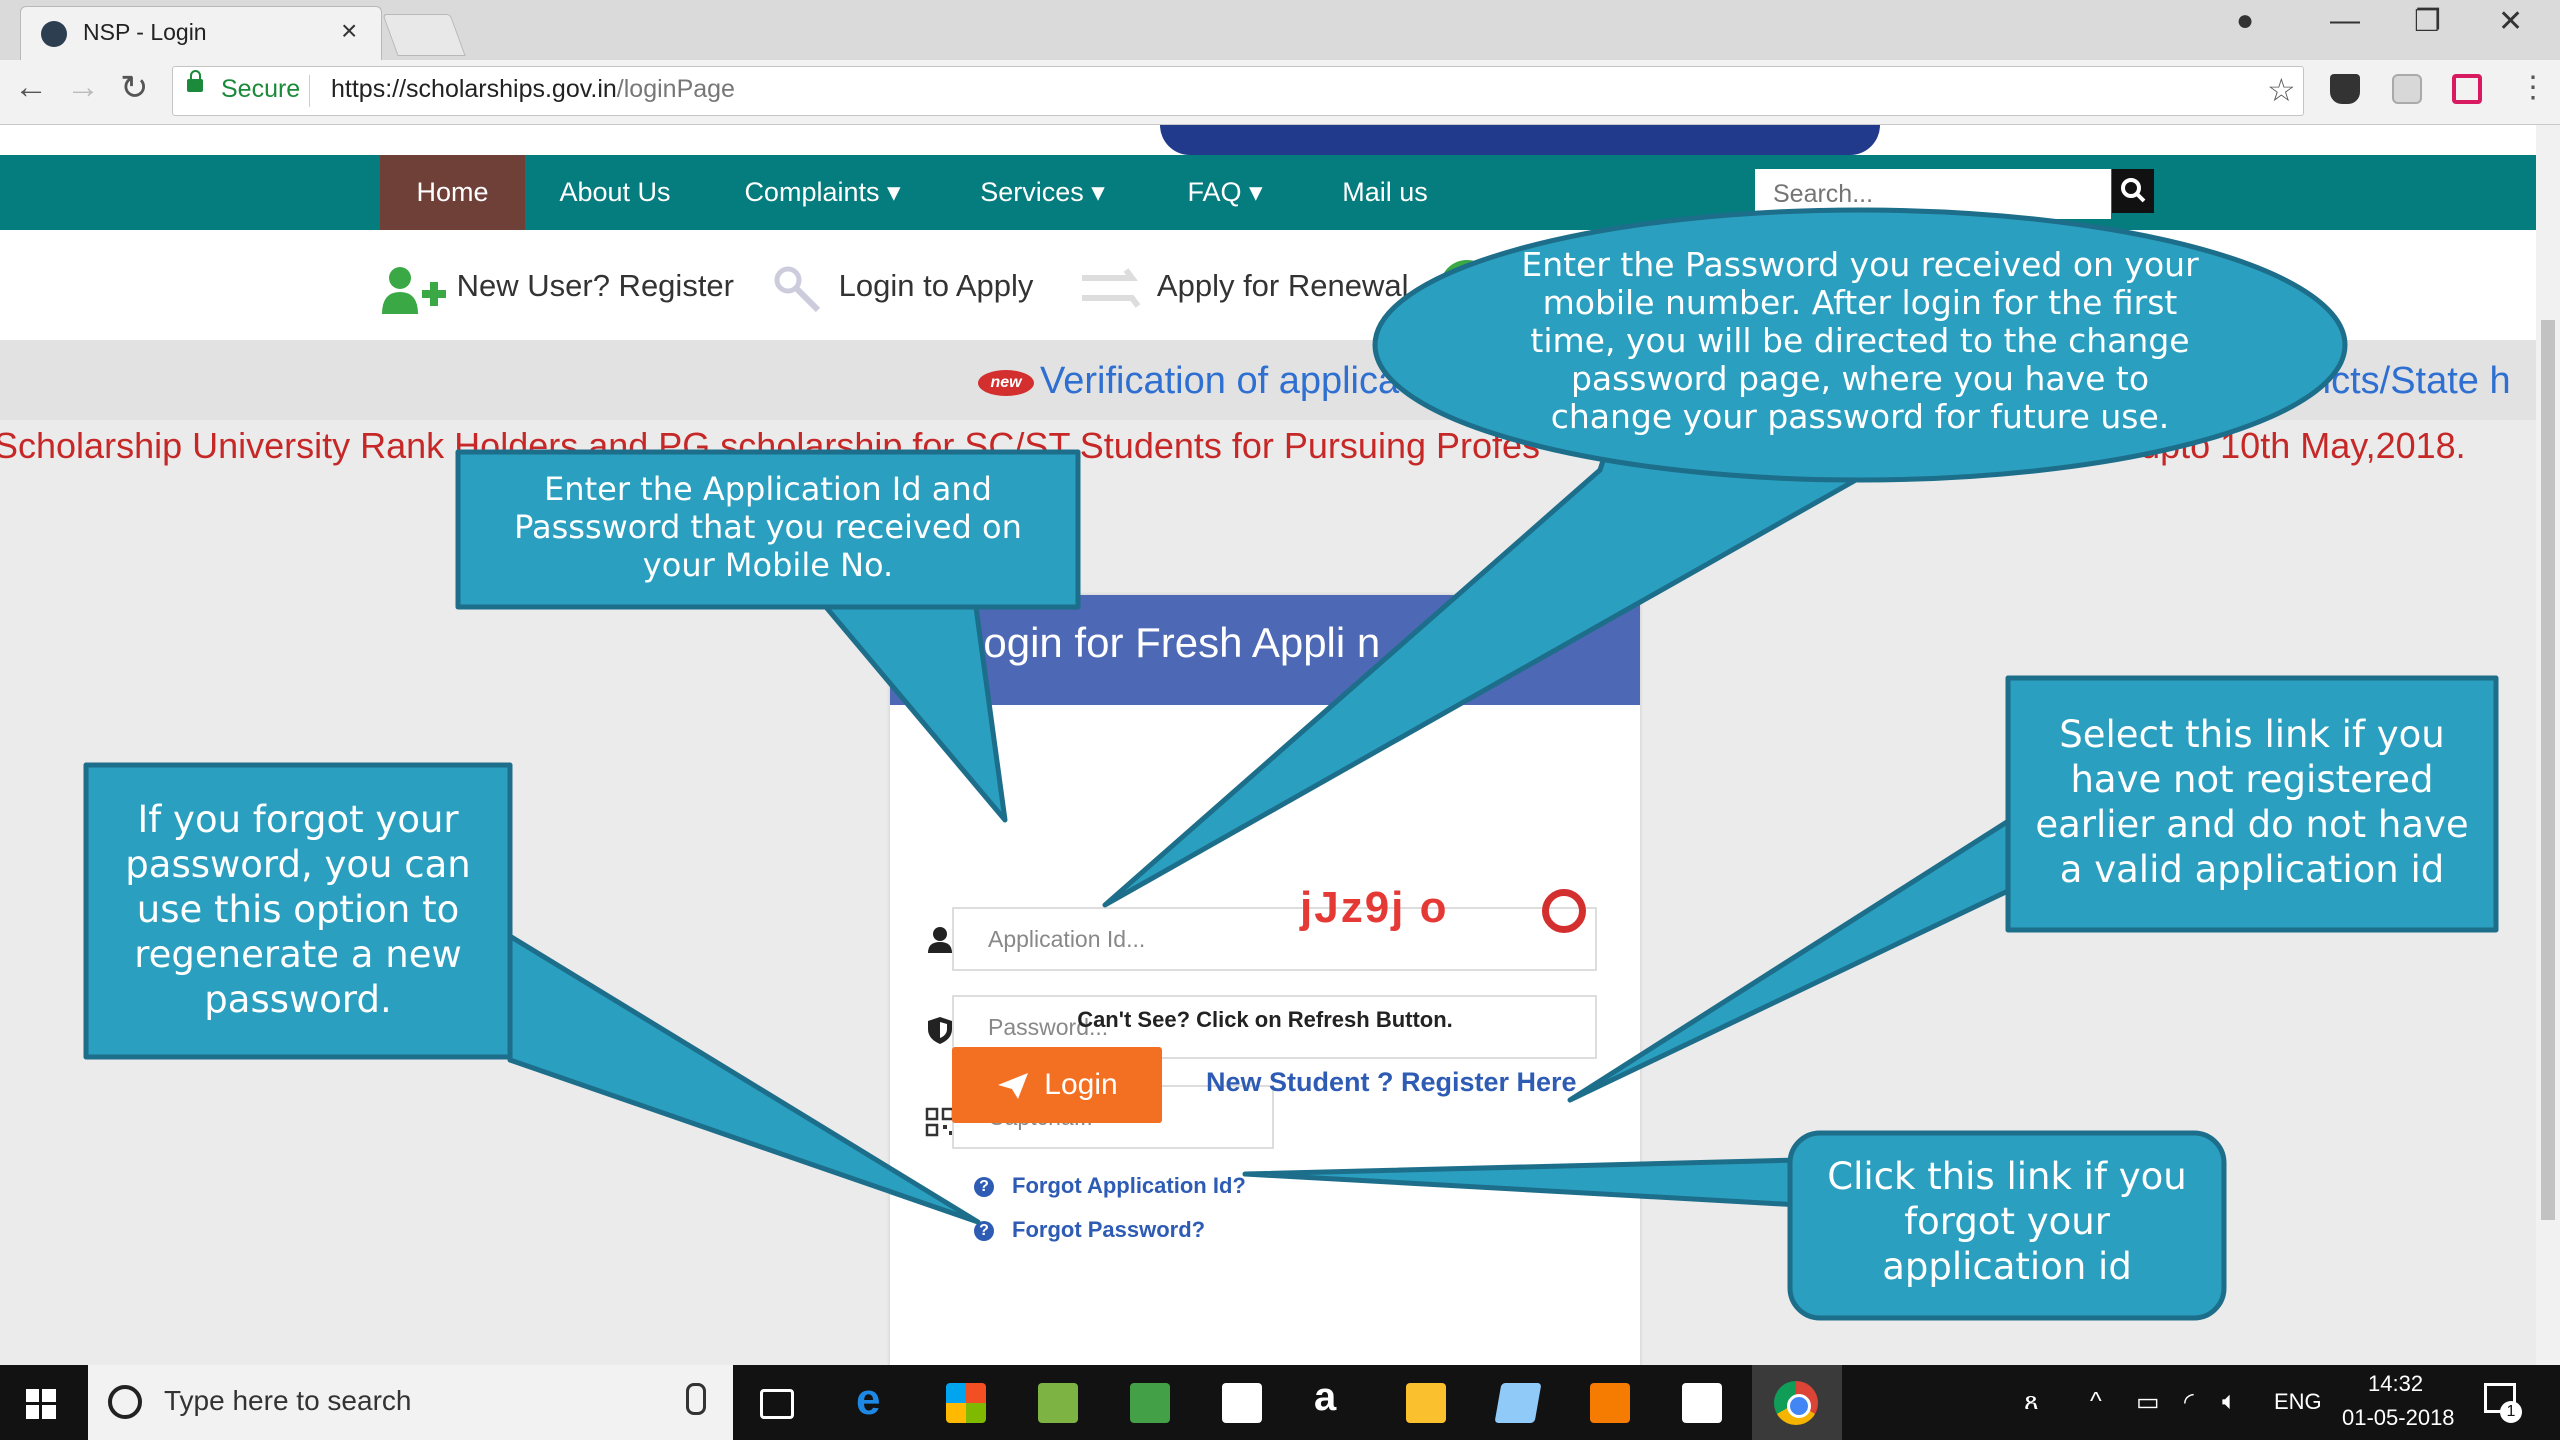  Describe the element at coordinates (966, 1403) in the screenshot. I see `store-icon` at that location.